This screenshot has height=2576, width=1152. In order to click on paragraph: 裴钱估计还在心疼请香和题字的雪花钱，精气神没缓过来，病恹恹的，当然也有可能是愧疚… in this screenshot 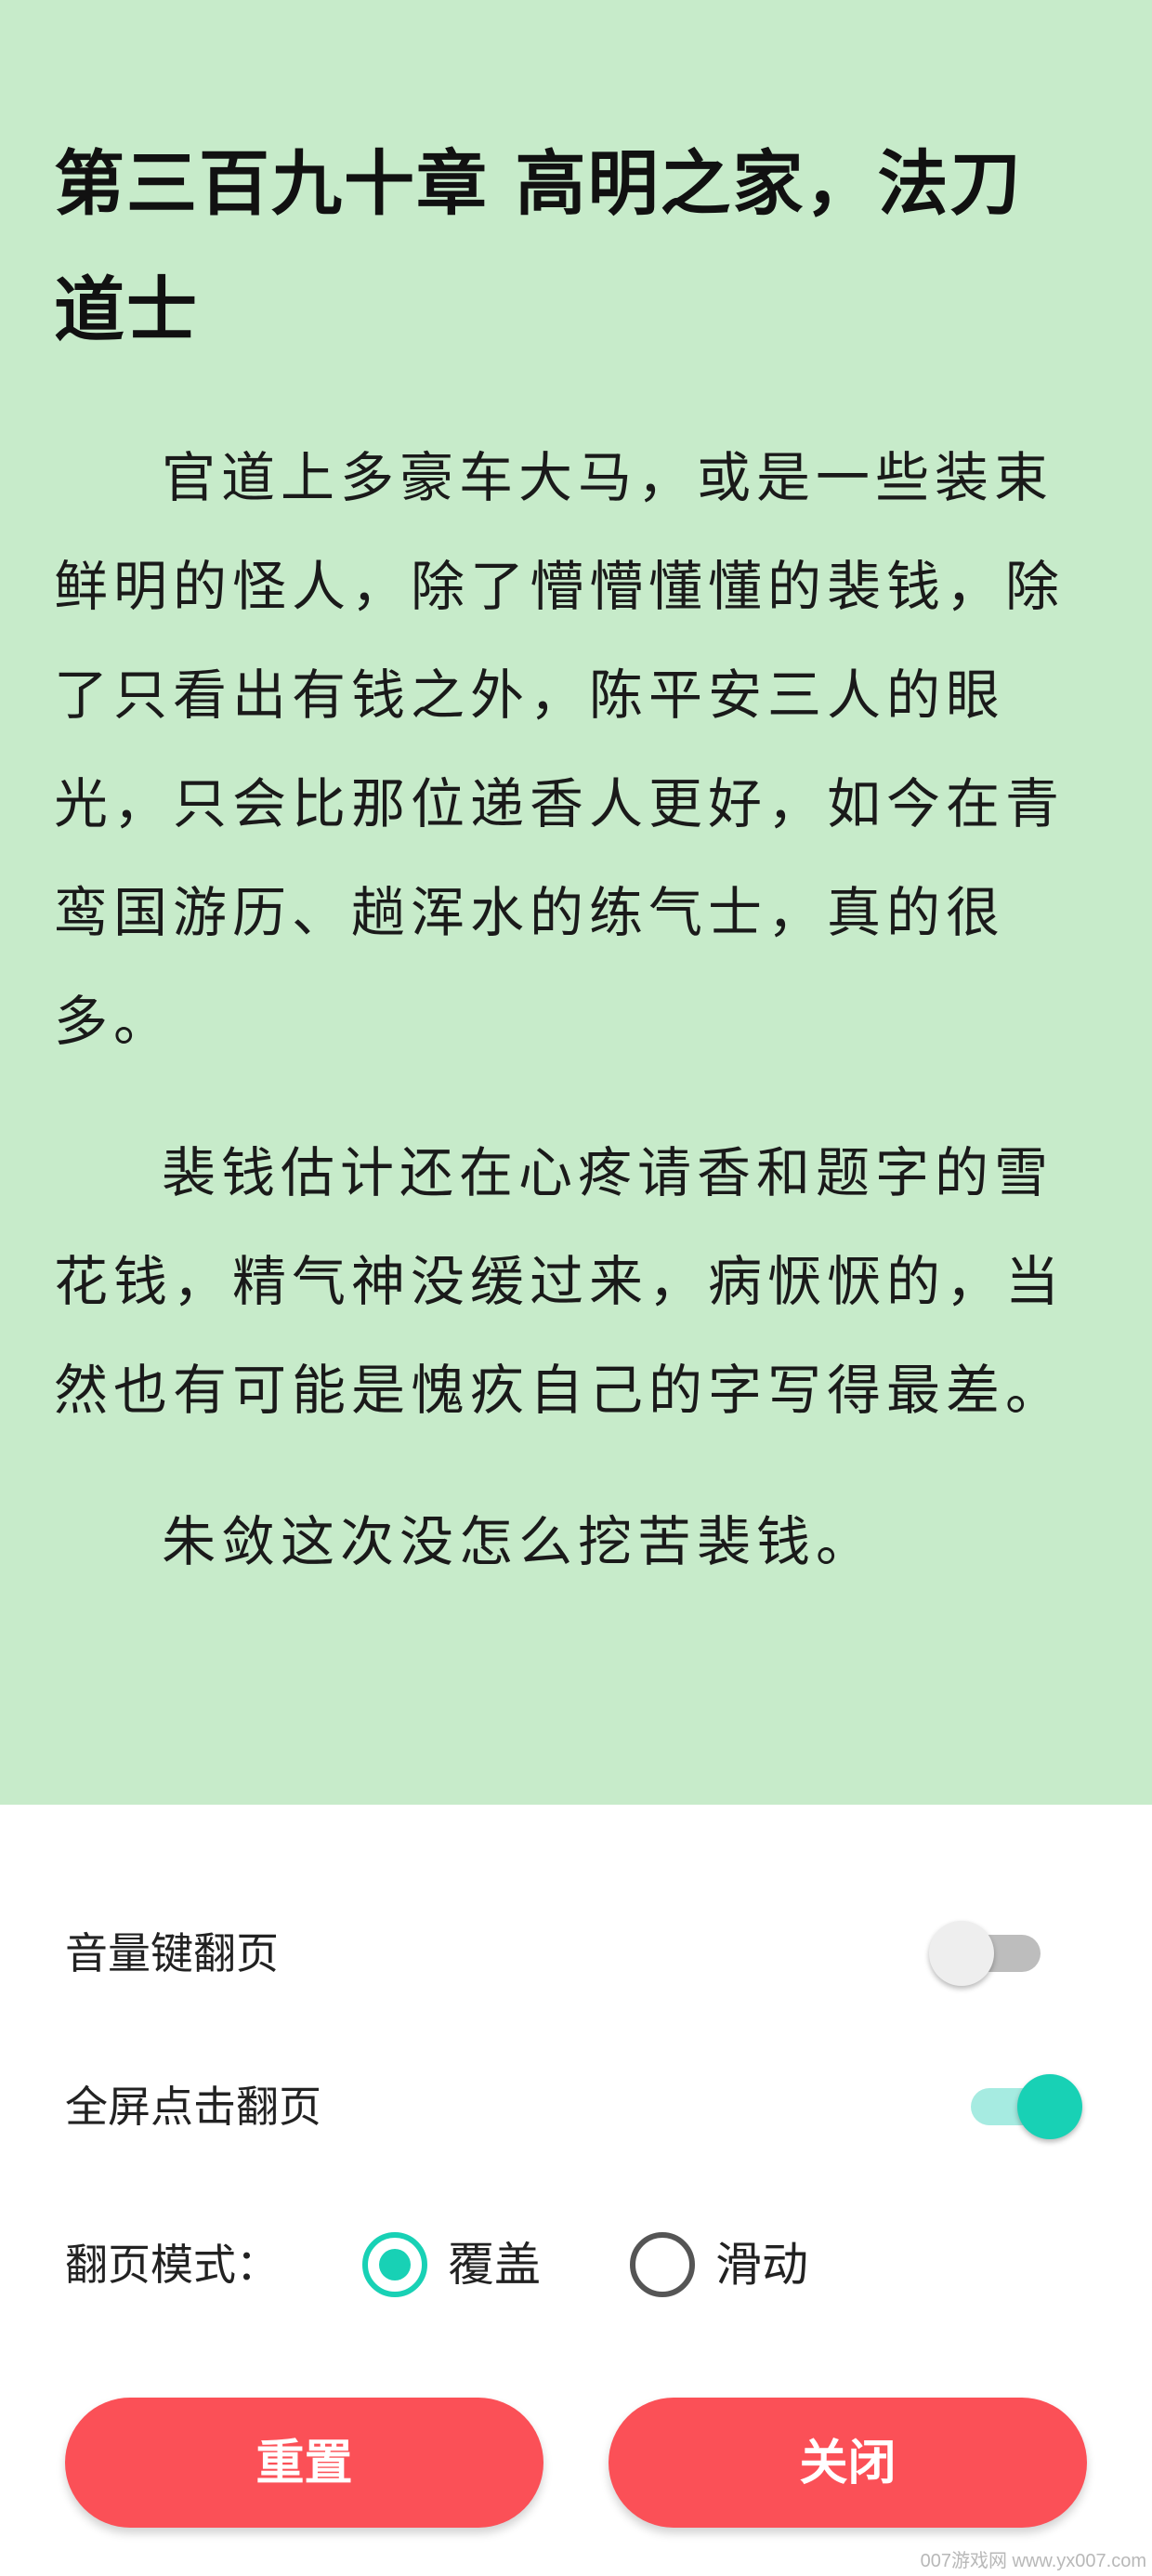, I will do `click(560, 1281)`.